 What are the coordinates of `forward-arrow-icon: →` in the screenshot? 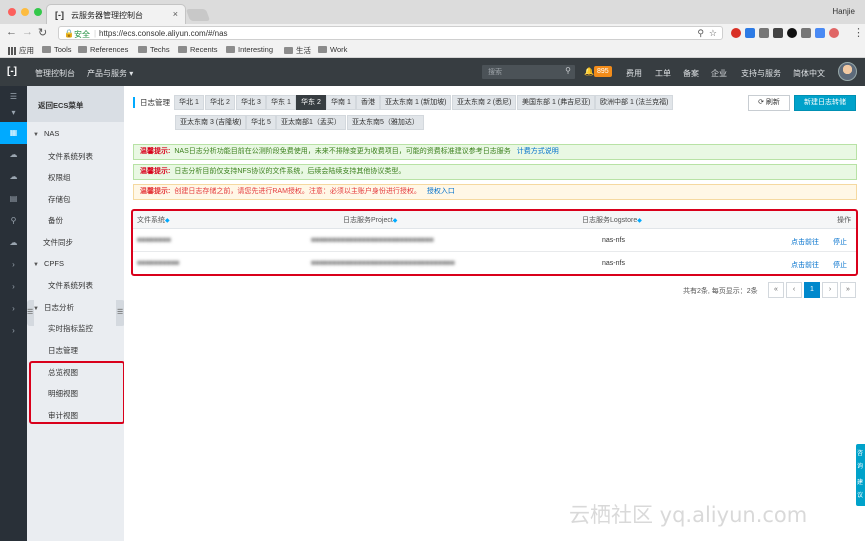 It's located at (27, 32).